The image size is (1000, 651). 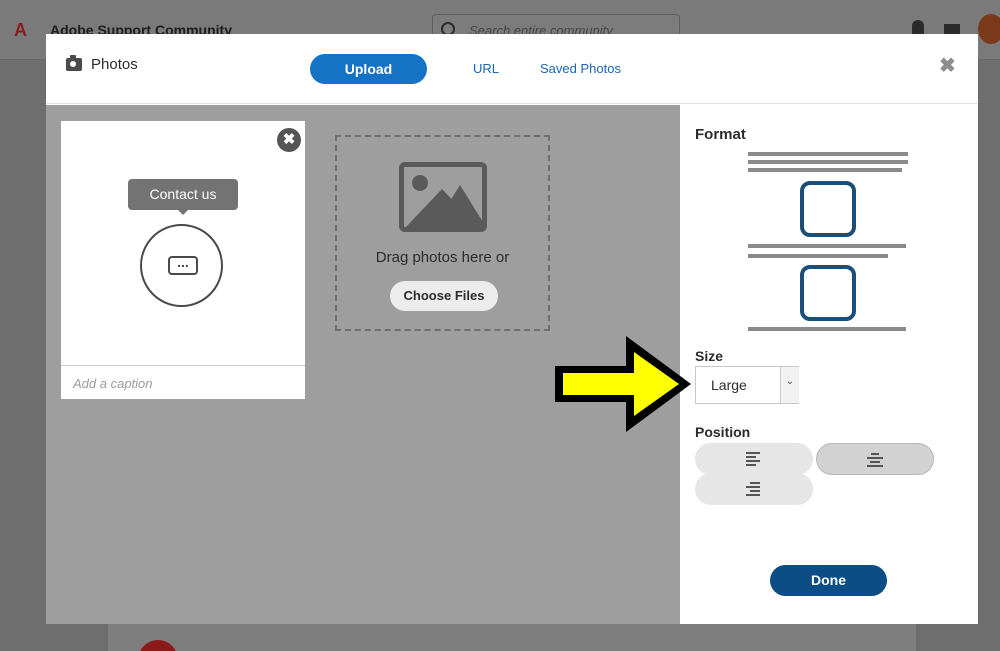 I want to click on size-label: Size, so click(x=709, y=356).